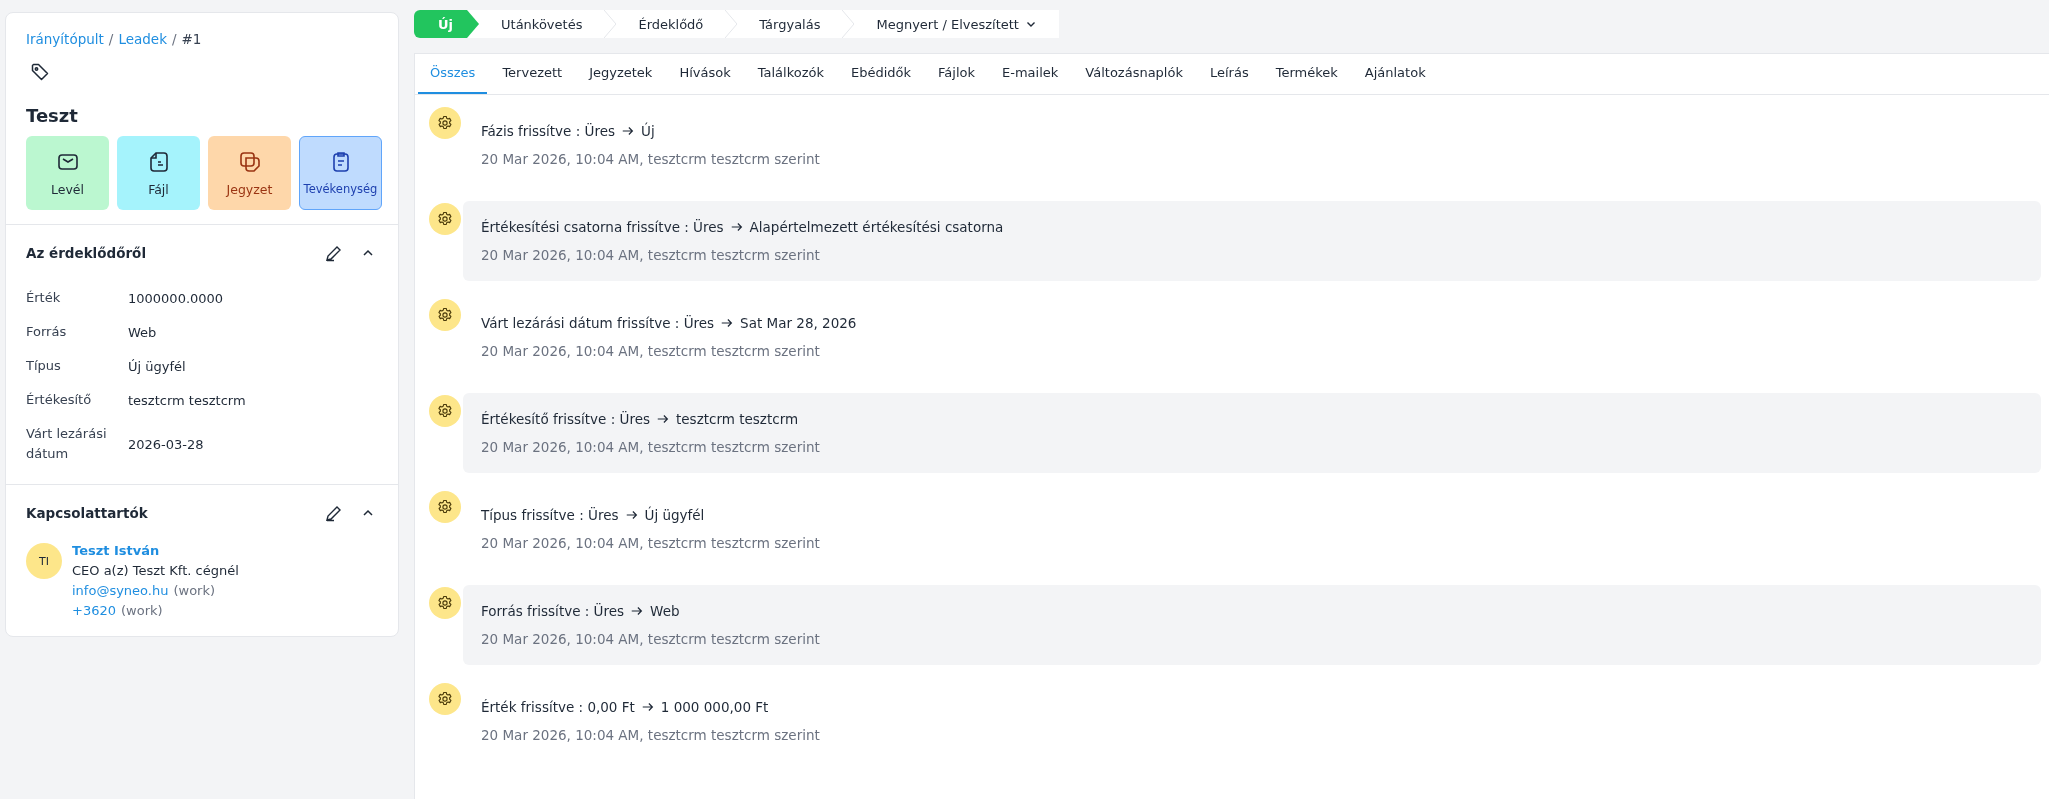  Describe the element at coordinates (598, 323) in the screenshot. I see `change-text: Várt lezárási dátum frissítve : Üres` at that location.